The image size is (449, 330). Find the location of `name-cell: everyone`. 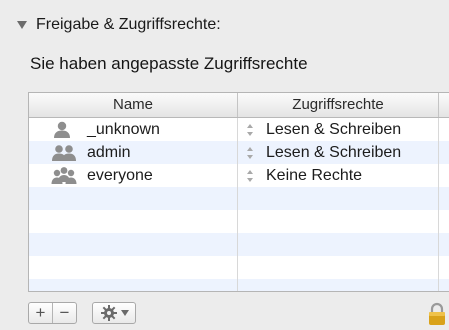

name-cell: everyone is located at coordinates (133, 175).